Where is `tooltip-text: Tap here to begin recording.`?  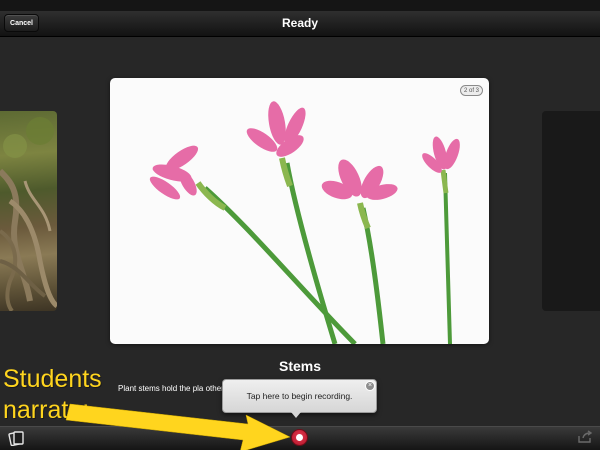
tooltip-text: Tap here to begin recording. is located at coordinates (299, 396).